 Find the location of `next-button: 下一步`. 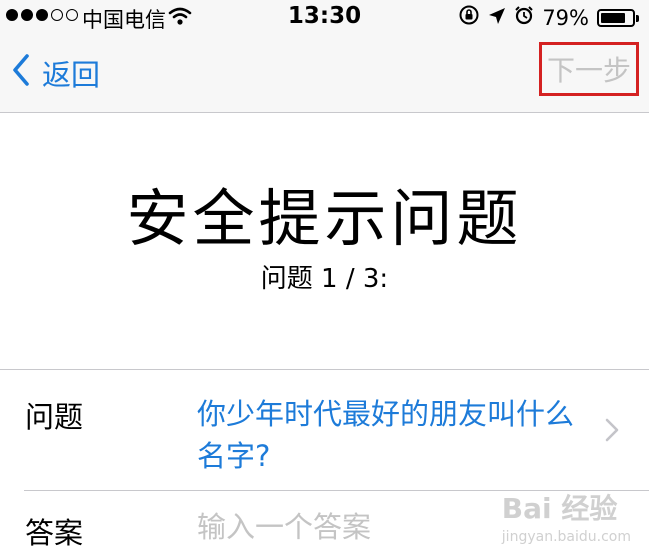

next-button: 下一步 is located at coordinates (589, 69).